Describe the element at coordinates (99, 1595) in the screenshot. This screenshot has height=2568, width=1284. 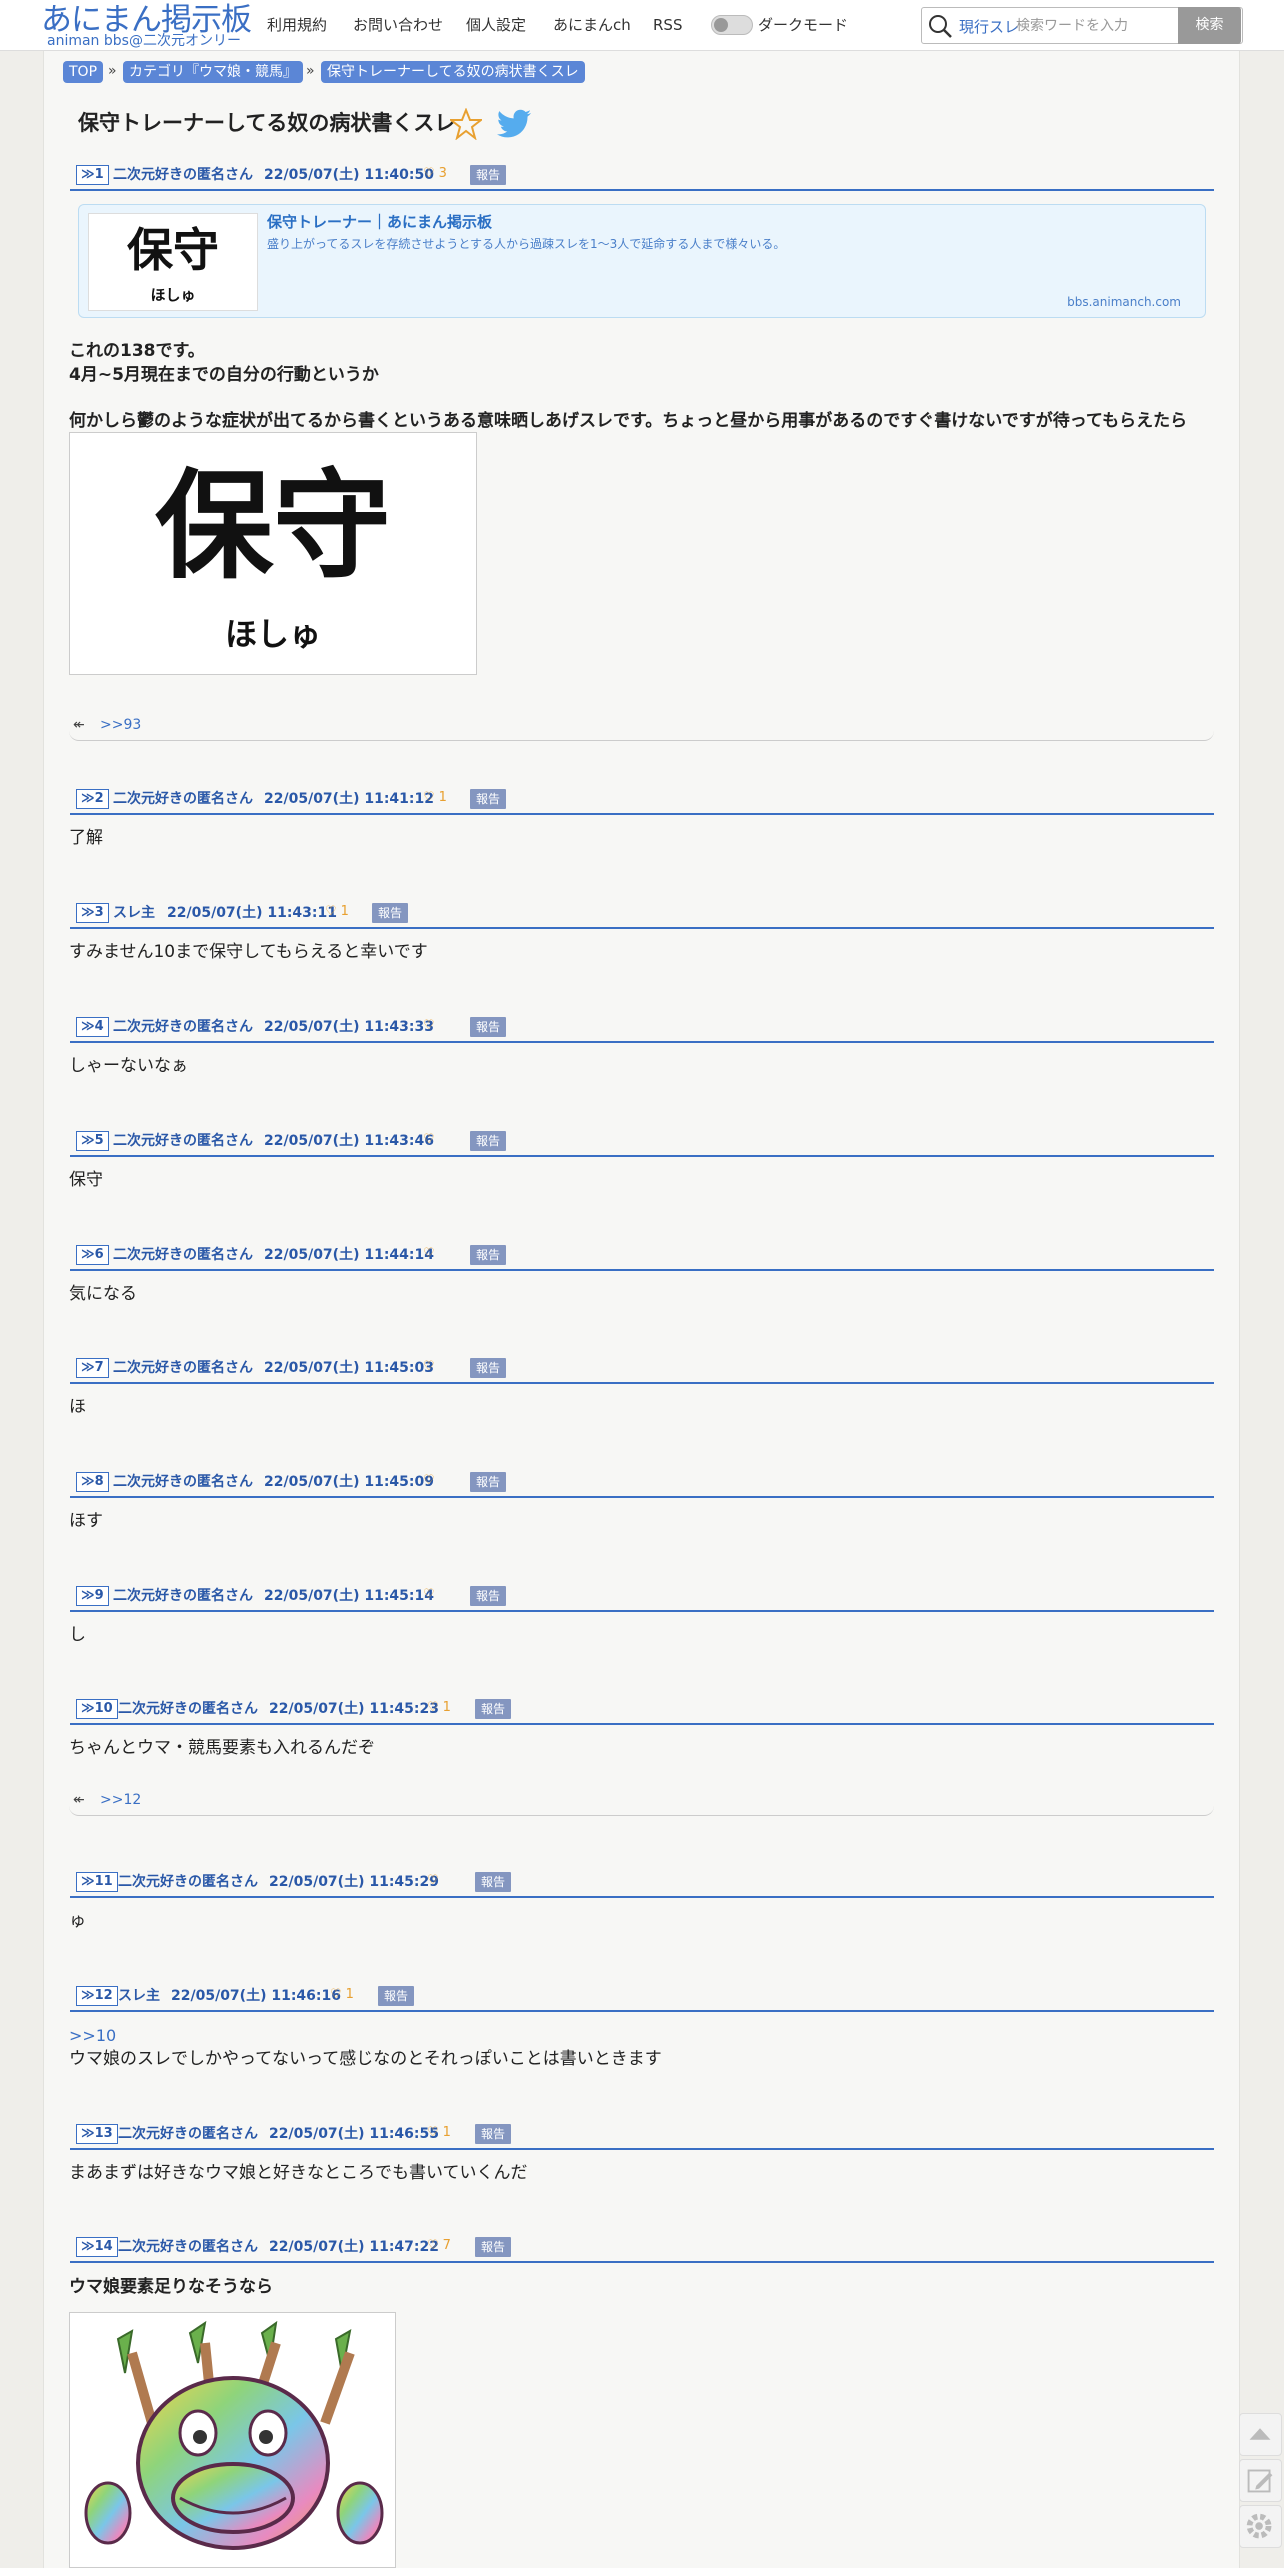
I see `post-number-value: 9` at that location.